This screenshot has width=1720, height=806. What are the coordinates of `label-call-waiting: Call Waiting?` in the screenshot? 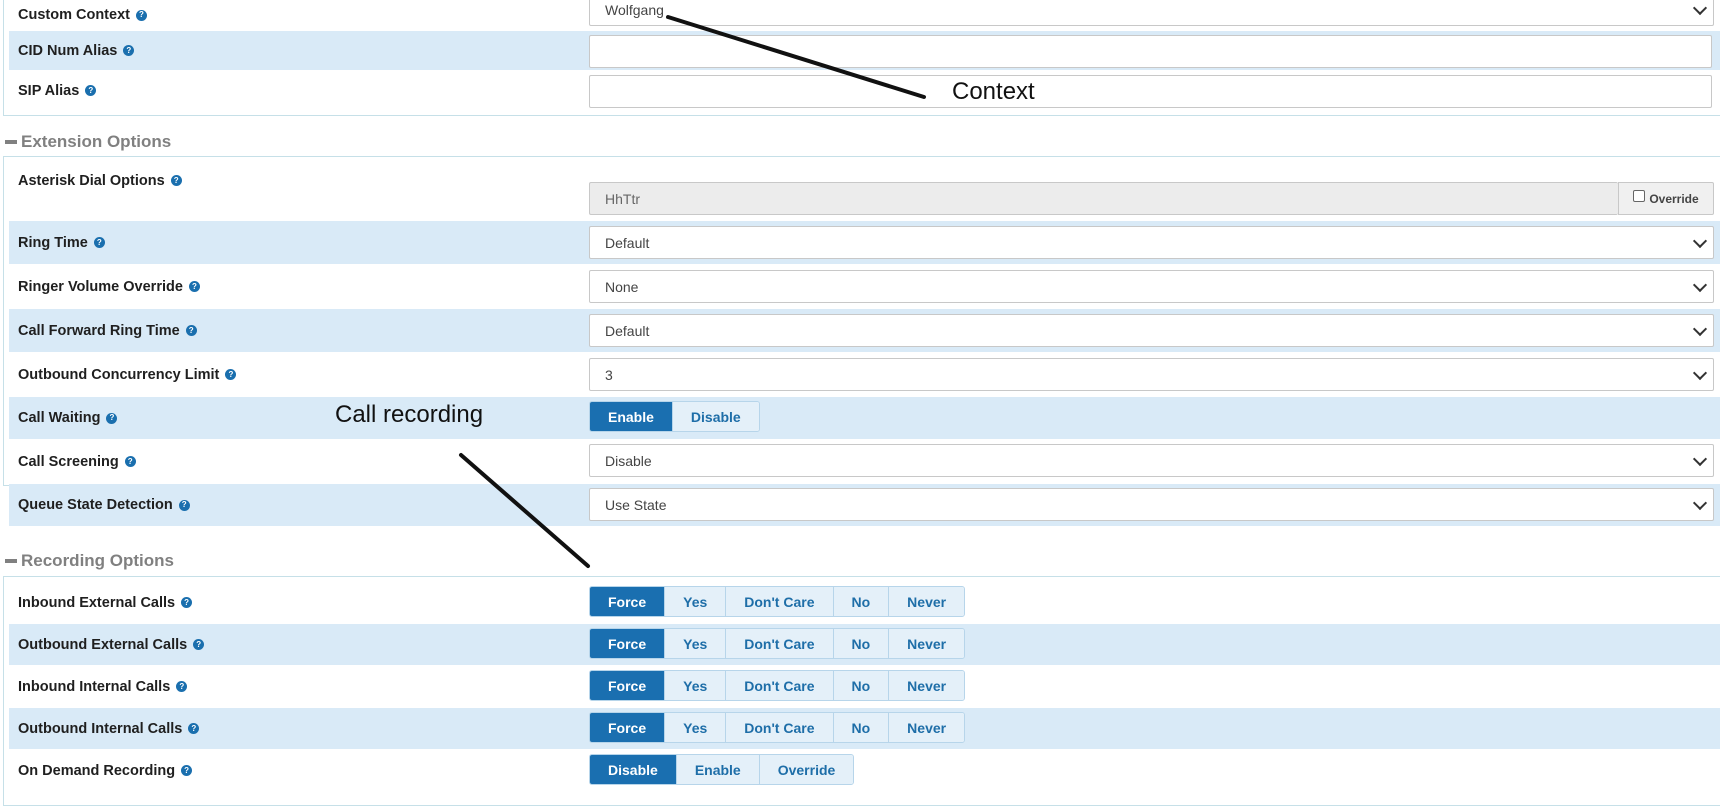 It's located at (68, 418).